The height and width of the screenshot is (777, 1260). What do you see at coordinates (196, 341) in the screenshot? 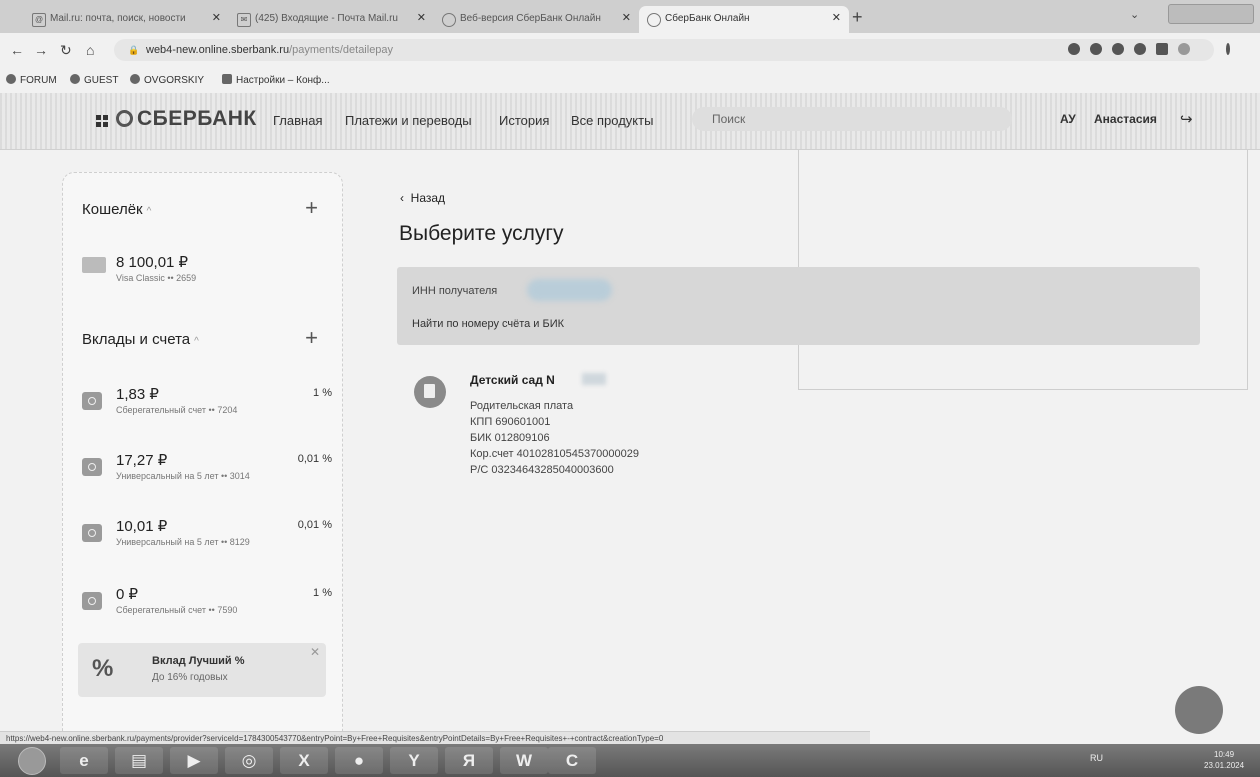
I see `chevron-up-icon: ^` at bounding box center [196, 341].